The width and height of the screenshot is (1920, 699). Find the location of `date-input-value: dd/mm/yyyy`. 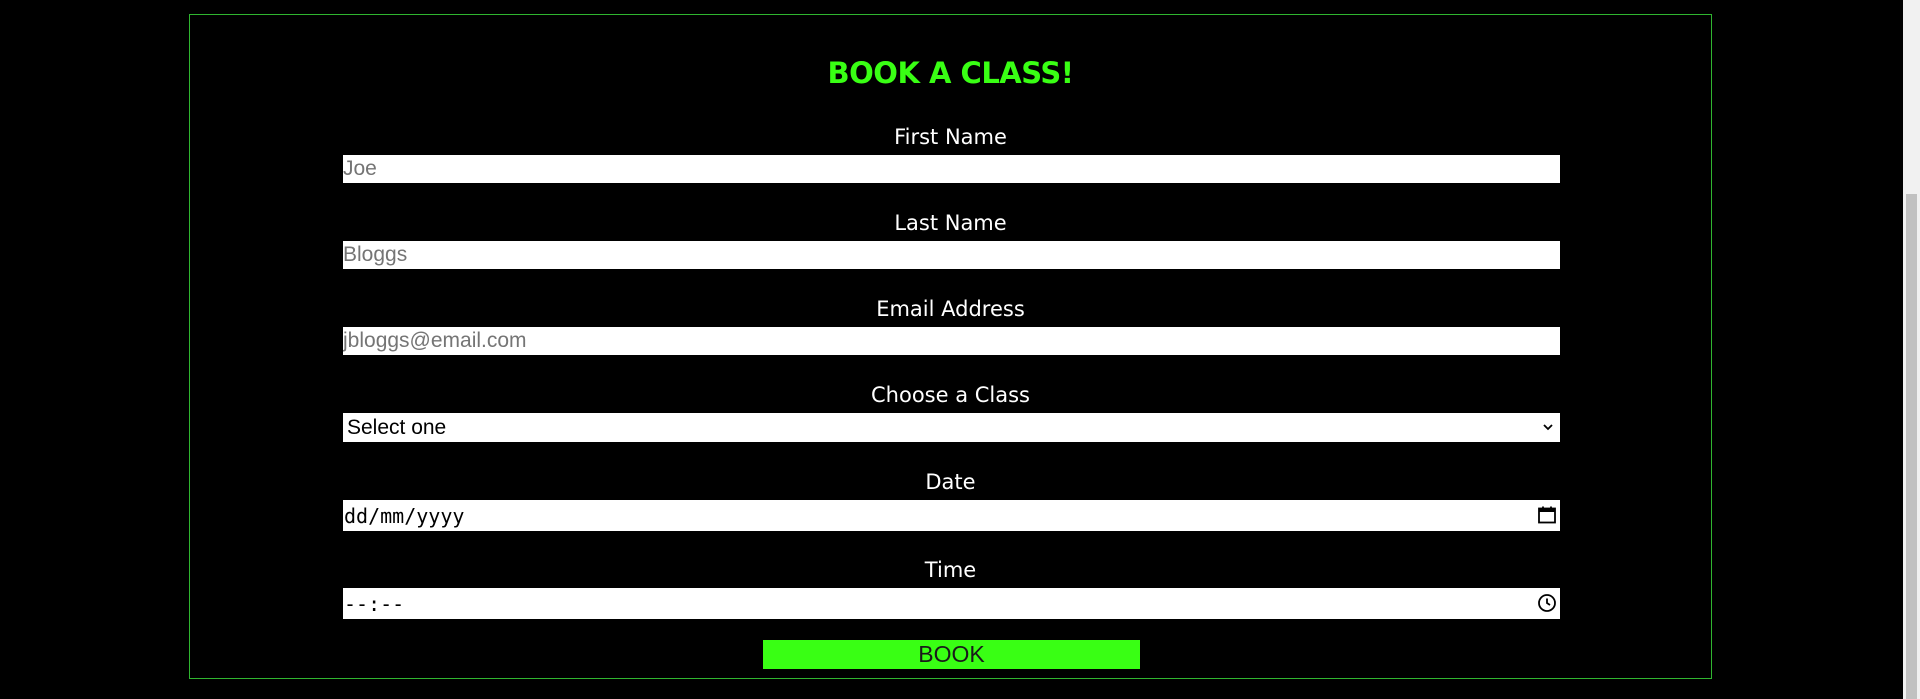

date-input-value: dd/mm/yyyy is located at coordinates (404, 516).